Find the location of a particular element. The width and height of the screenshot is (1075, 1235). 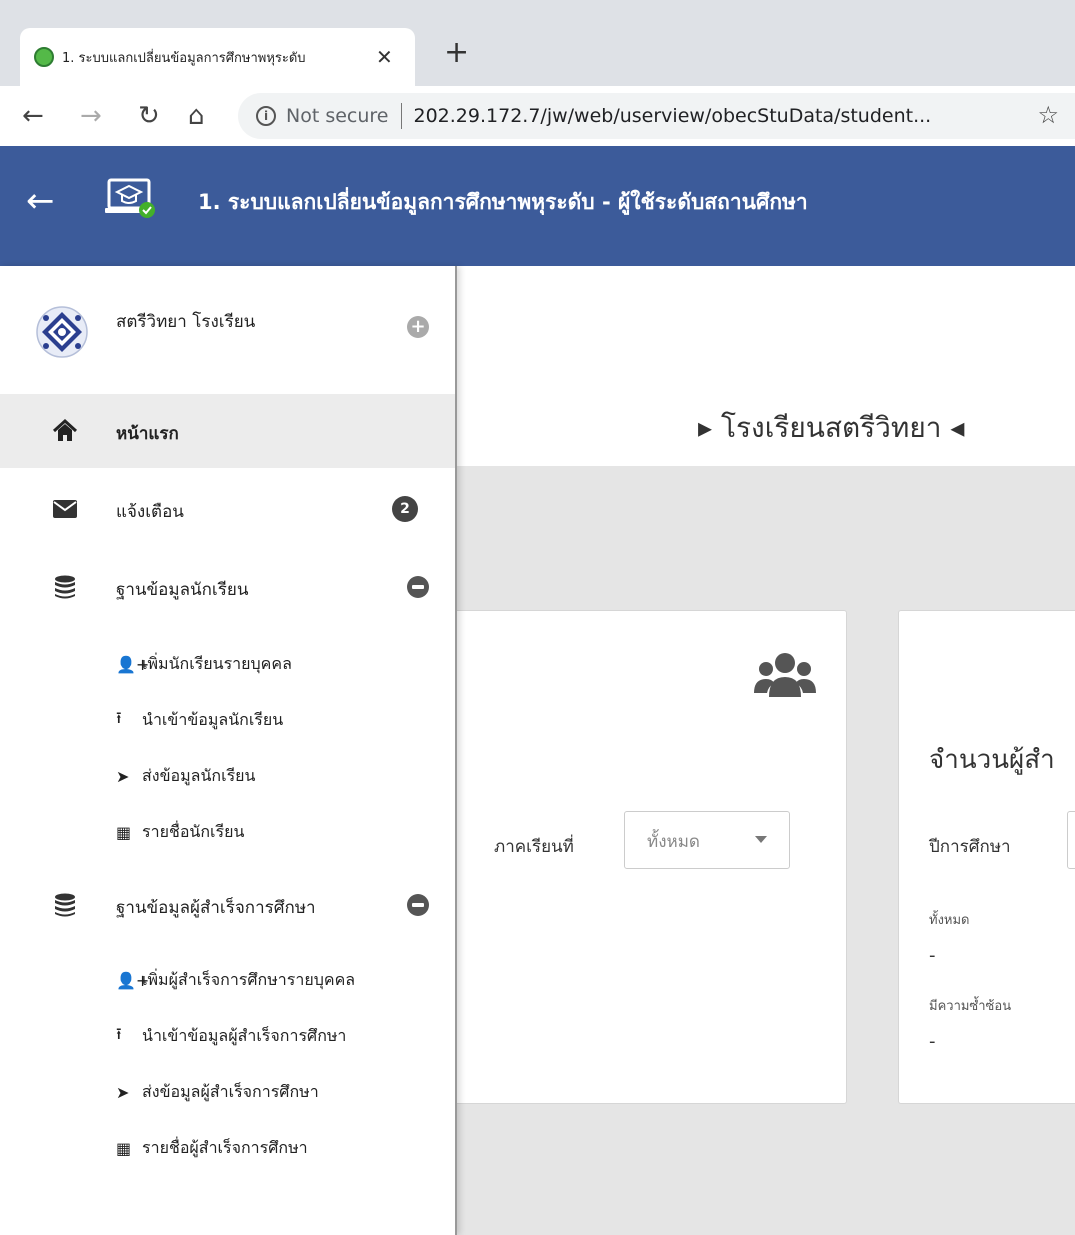

envelope-icon is located at coordinates (65, 509).